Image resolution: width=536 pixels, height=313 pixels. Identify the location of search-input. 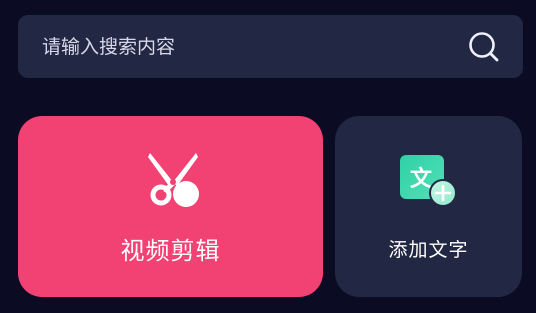
(254, 46).